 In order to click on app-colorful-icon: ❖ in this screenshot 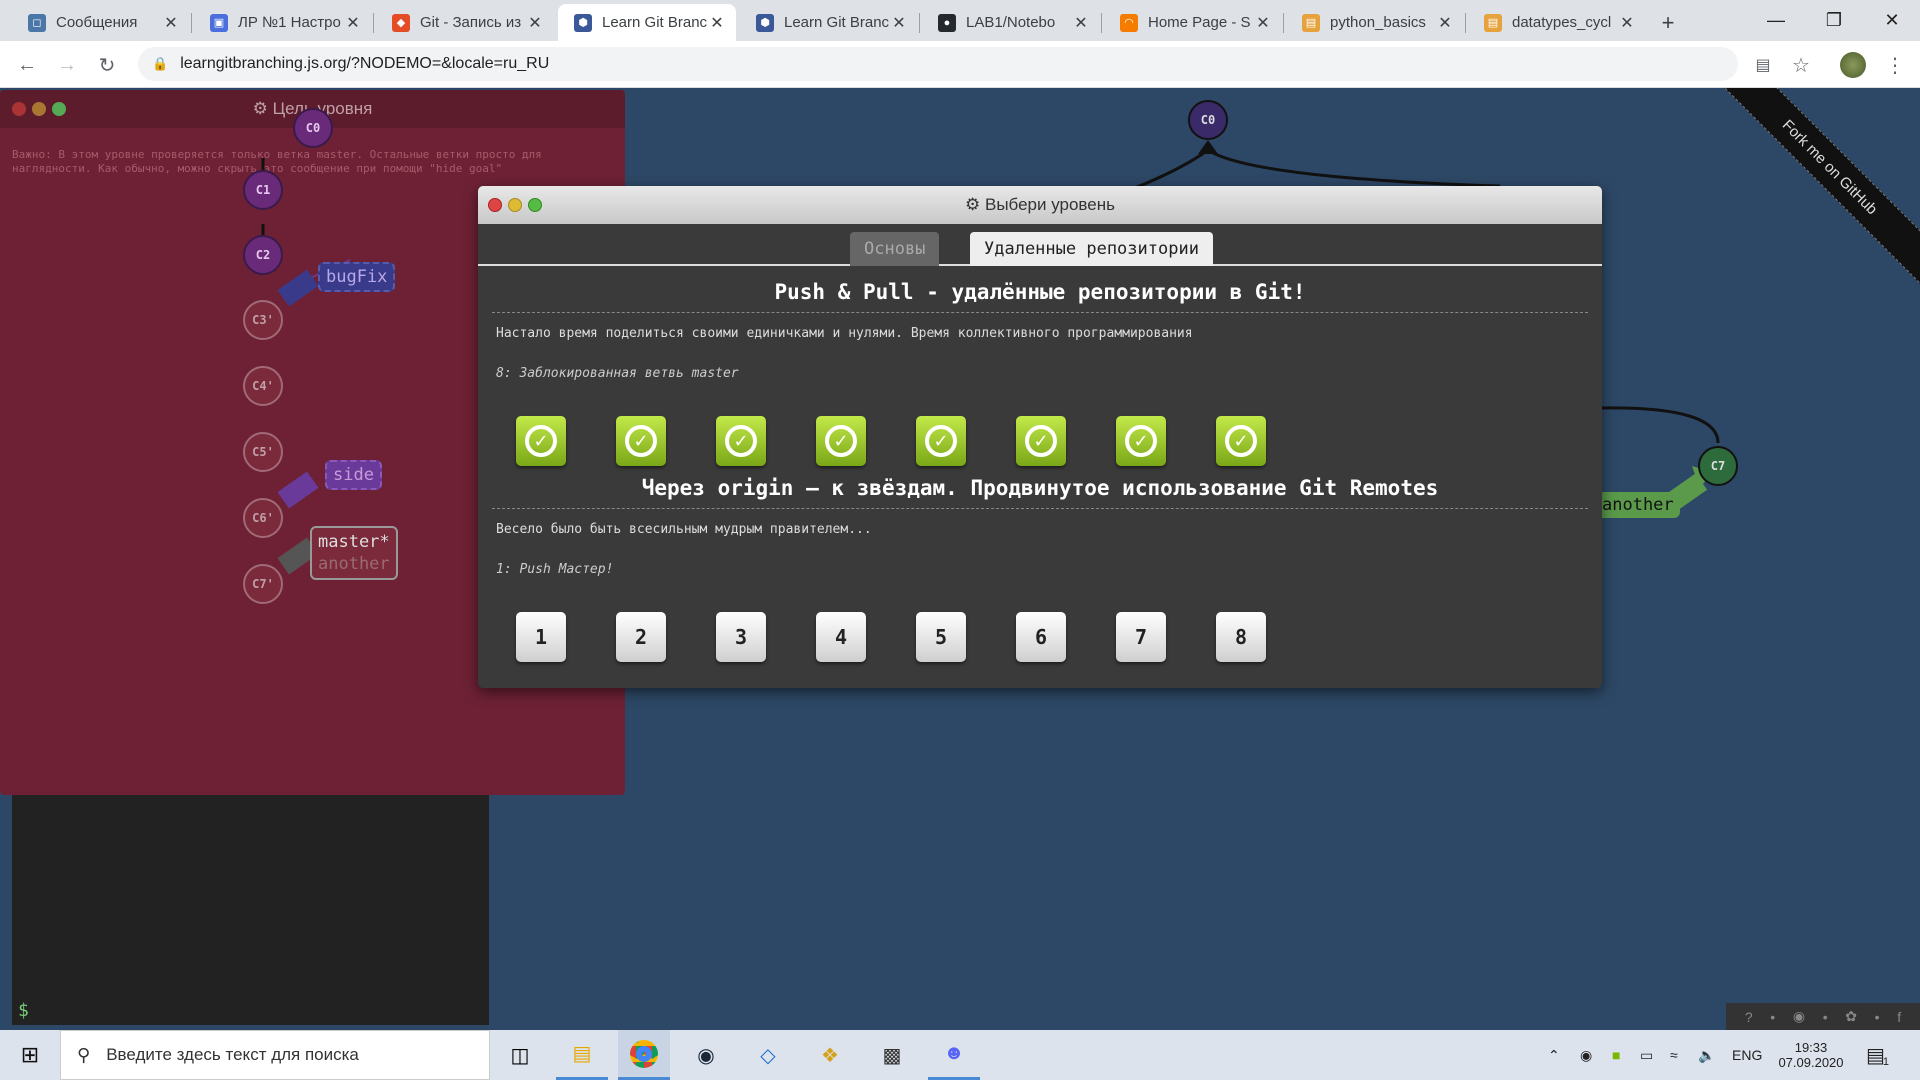, I will do `click(830, 1055)`.